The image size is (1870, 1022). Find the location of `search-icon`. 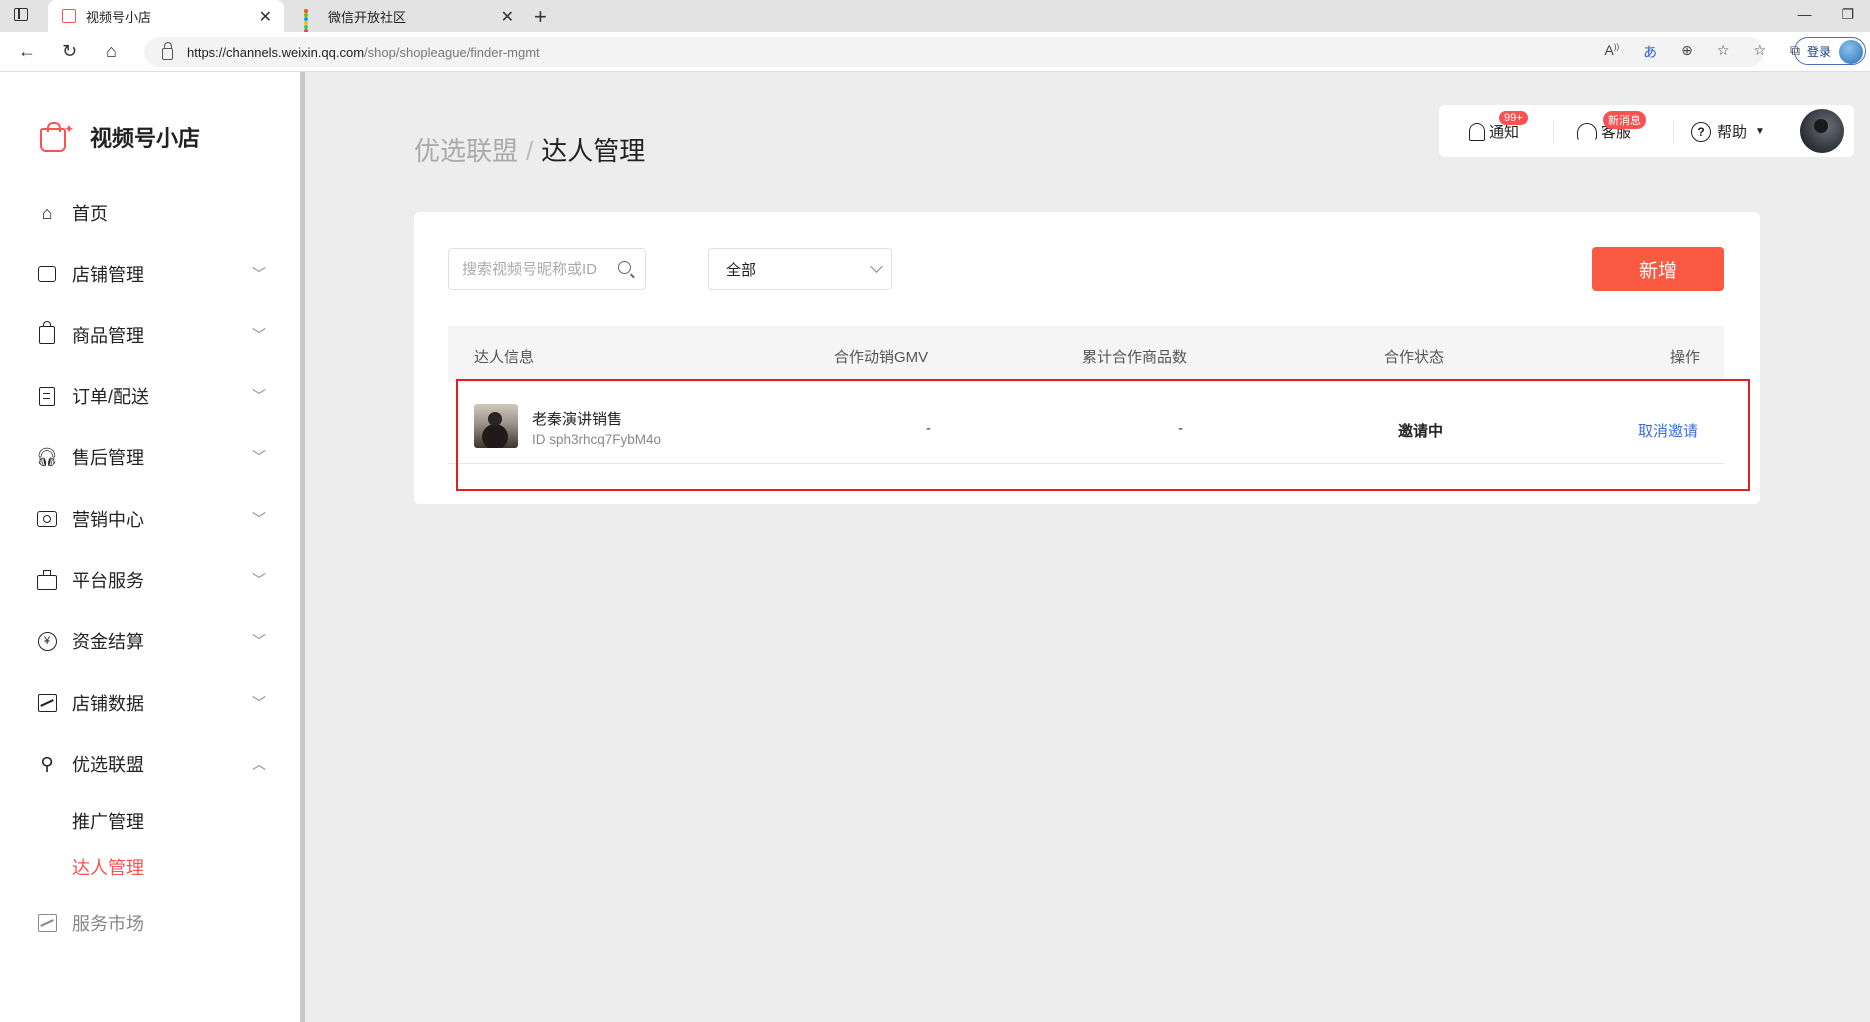

search-icon is located at coordinates (624, 267).